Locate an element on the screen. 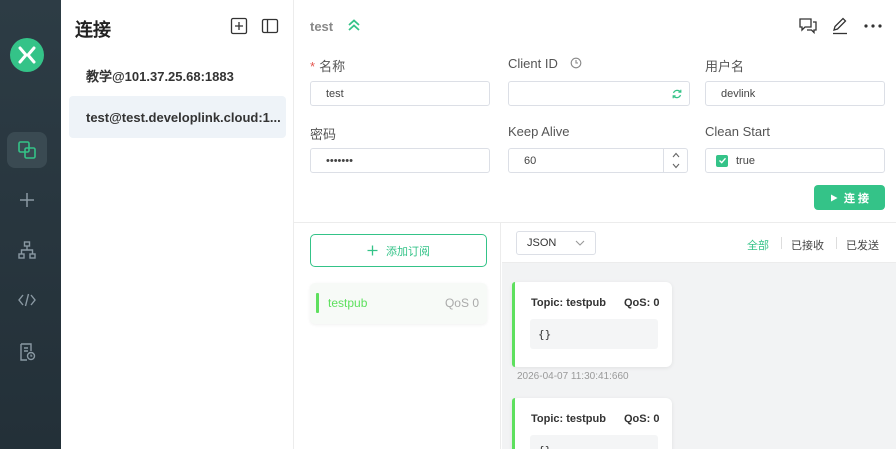  name-field-label: * 名称 is located at coordinates (327, 65).